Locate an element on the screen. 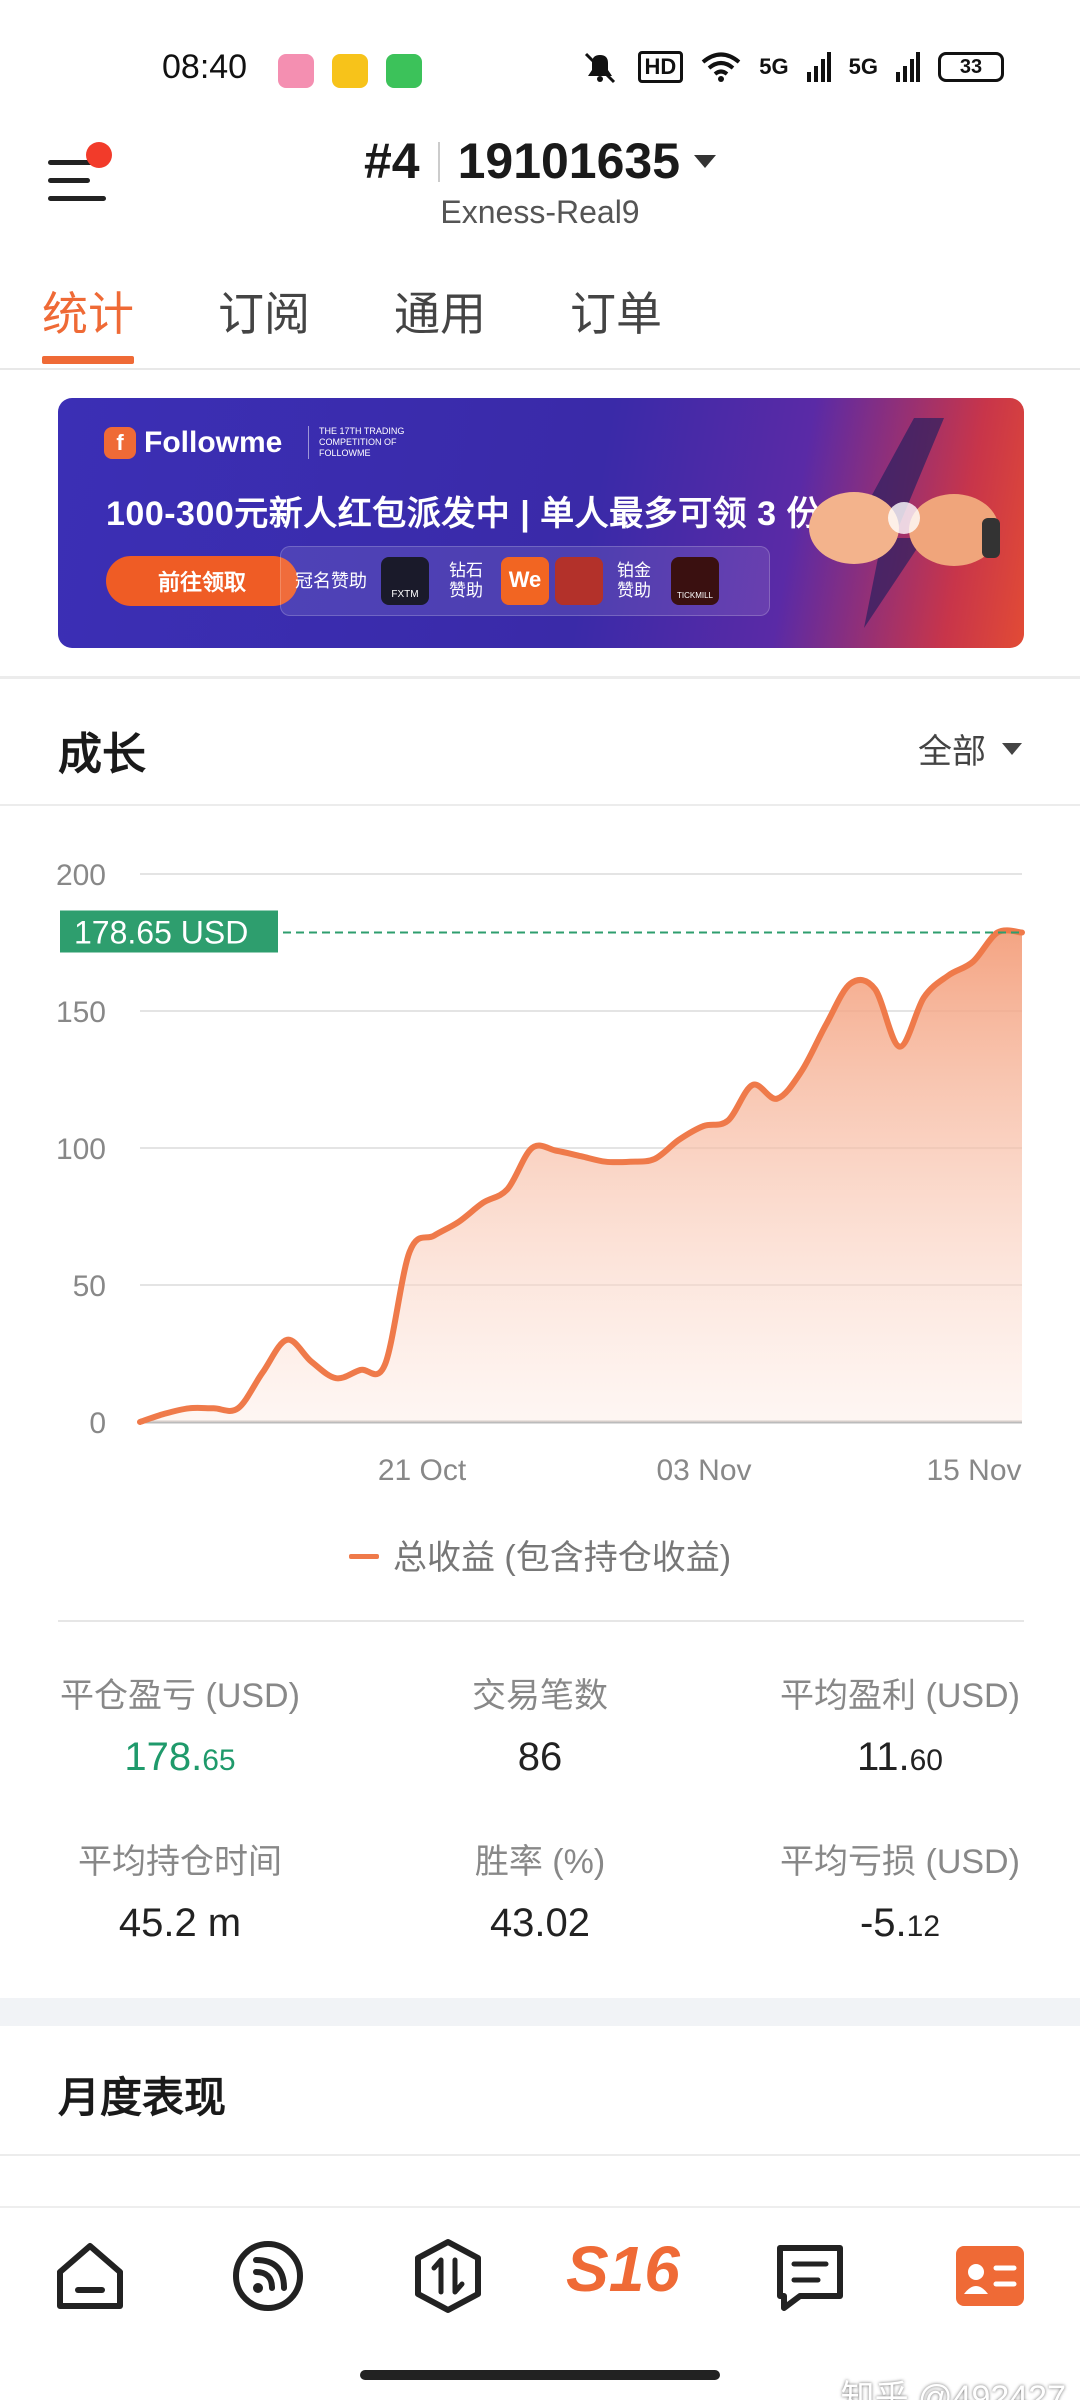 The width and height of the screenshot is (1080, 2400). chart-legend: 总收益 (包含持仓收益) is located at coordinates (540, 1554).